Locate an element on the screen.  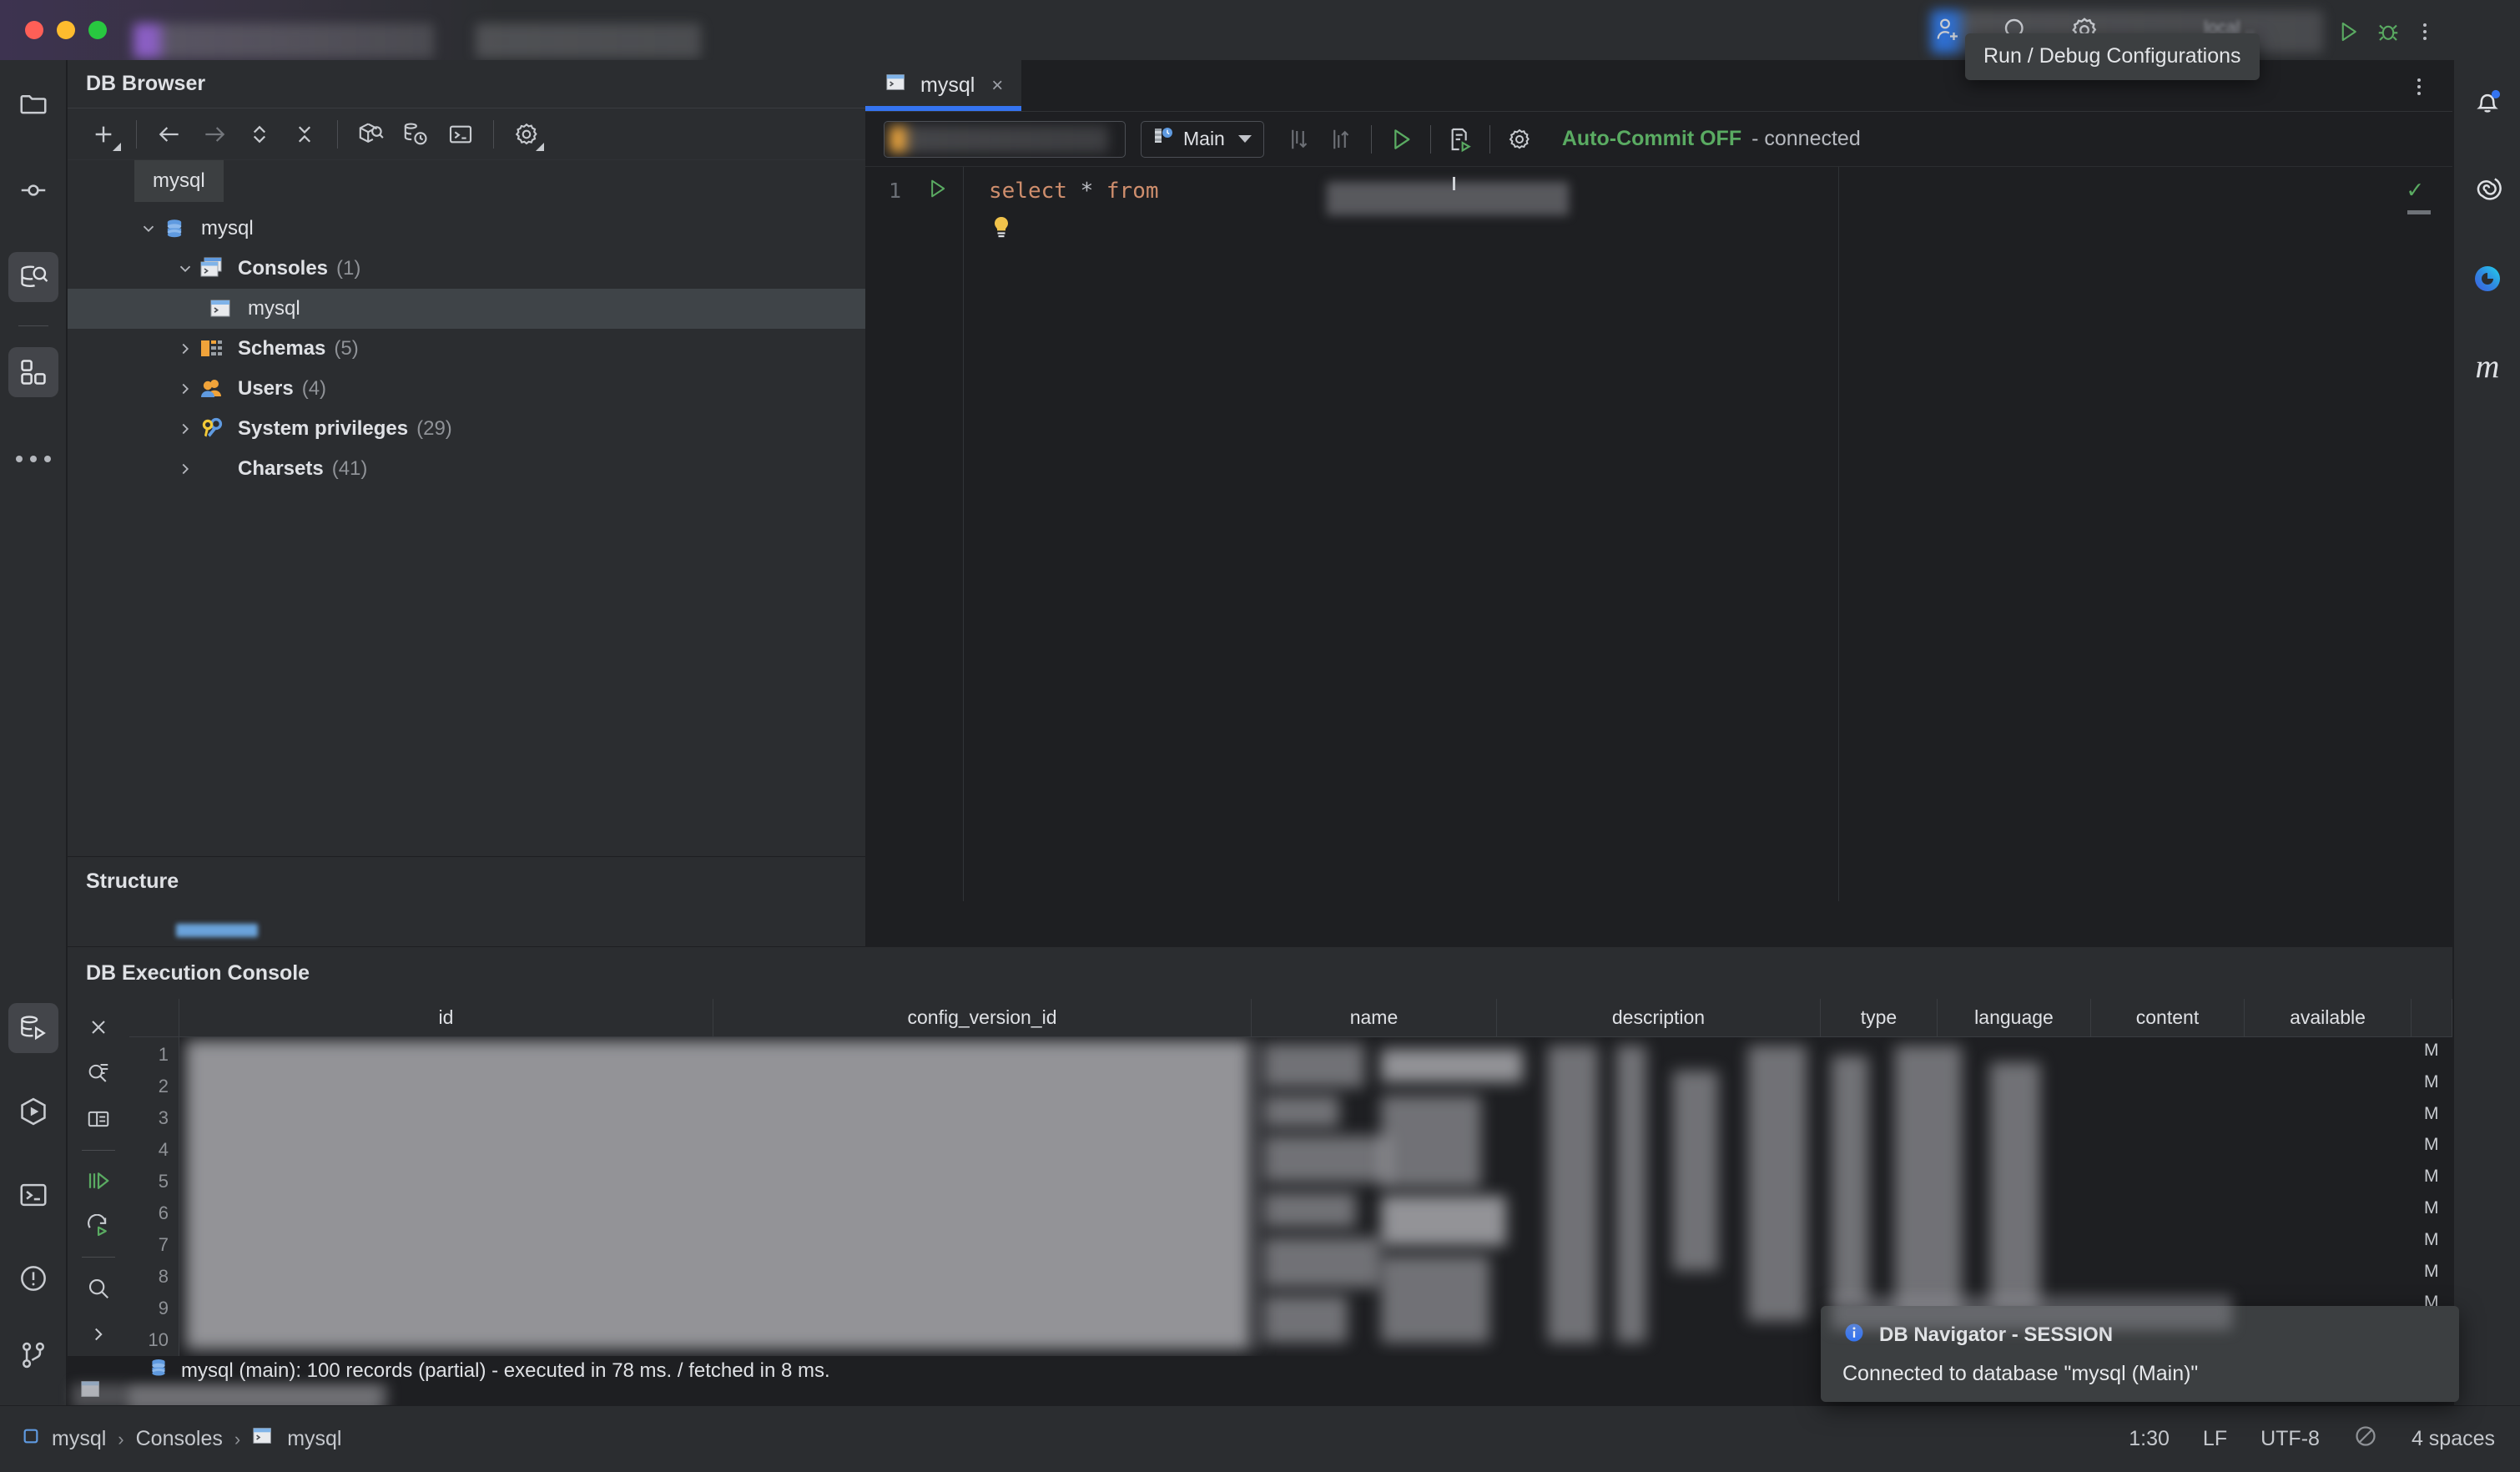
console-settings-button is located at coordinates (1519, 139).